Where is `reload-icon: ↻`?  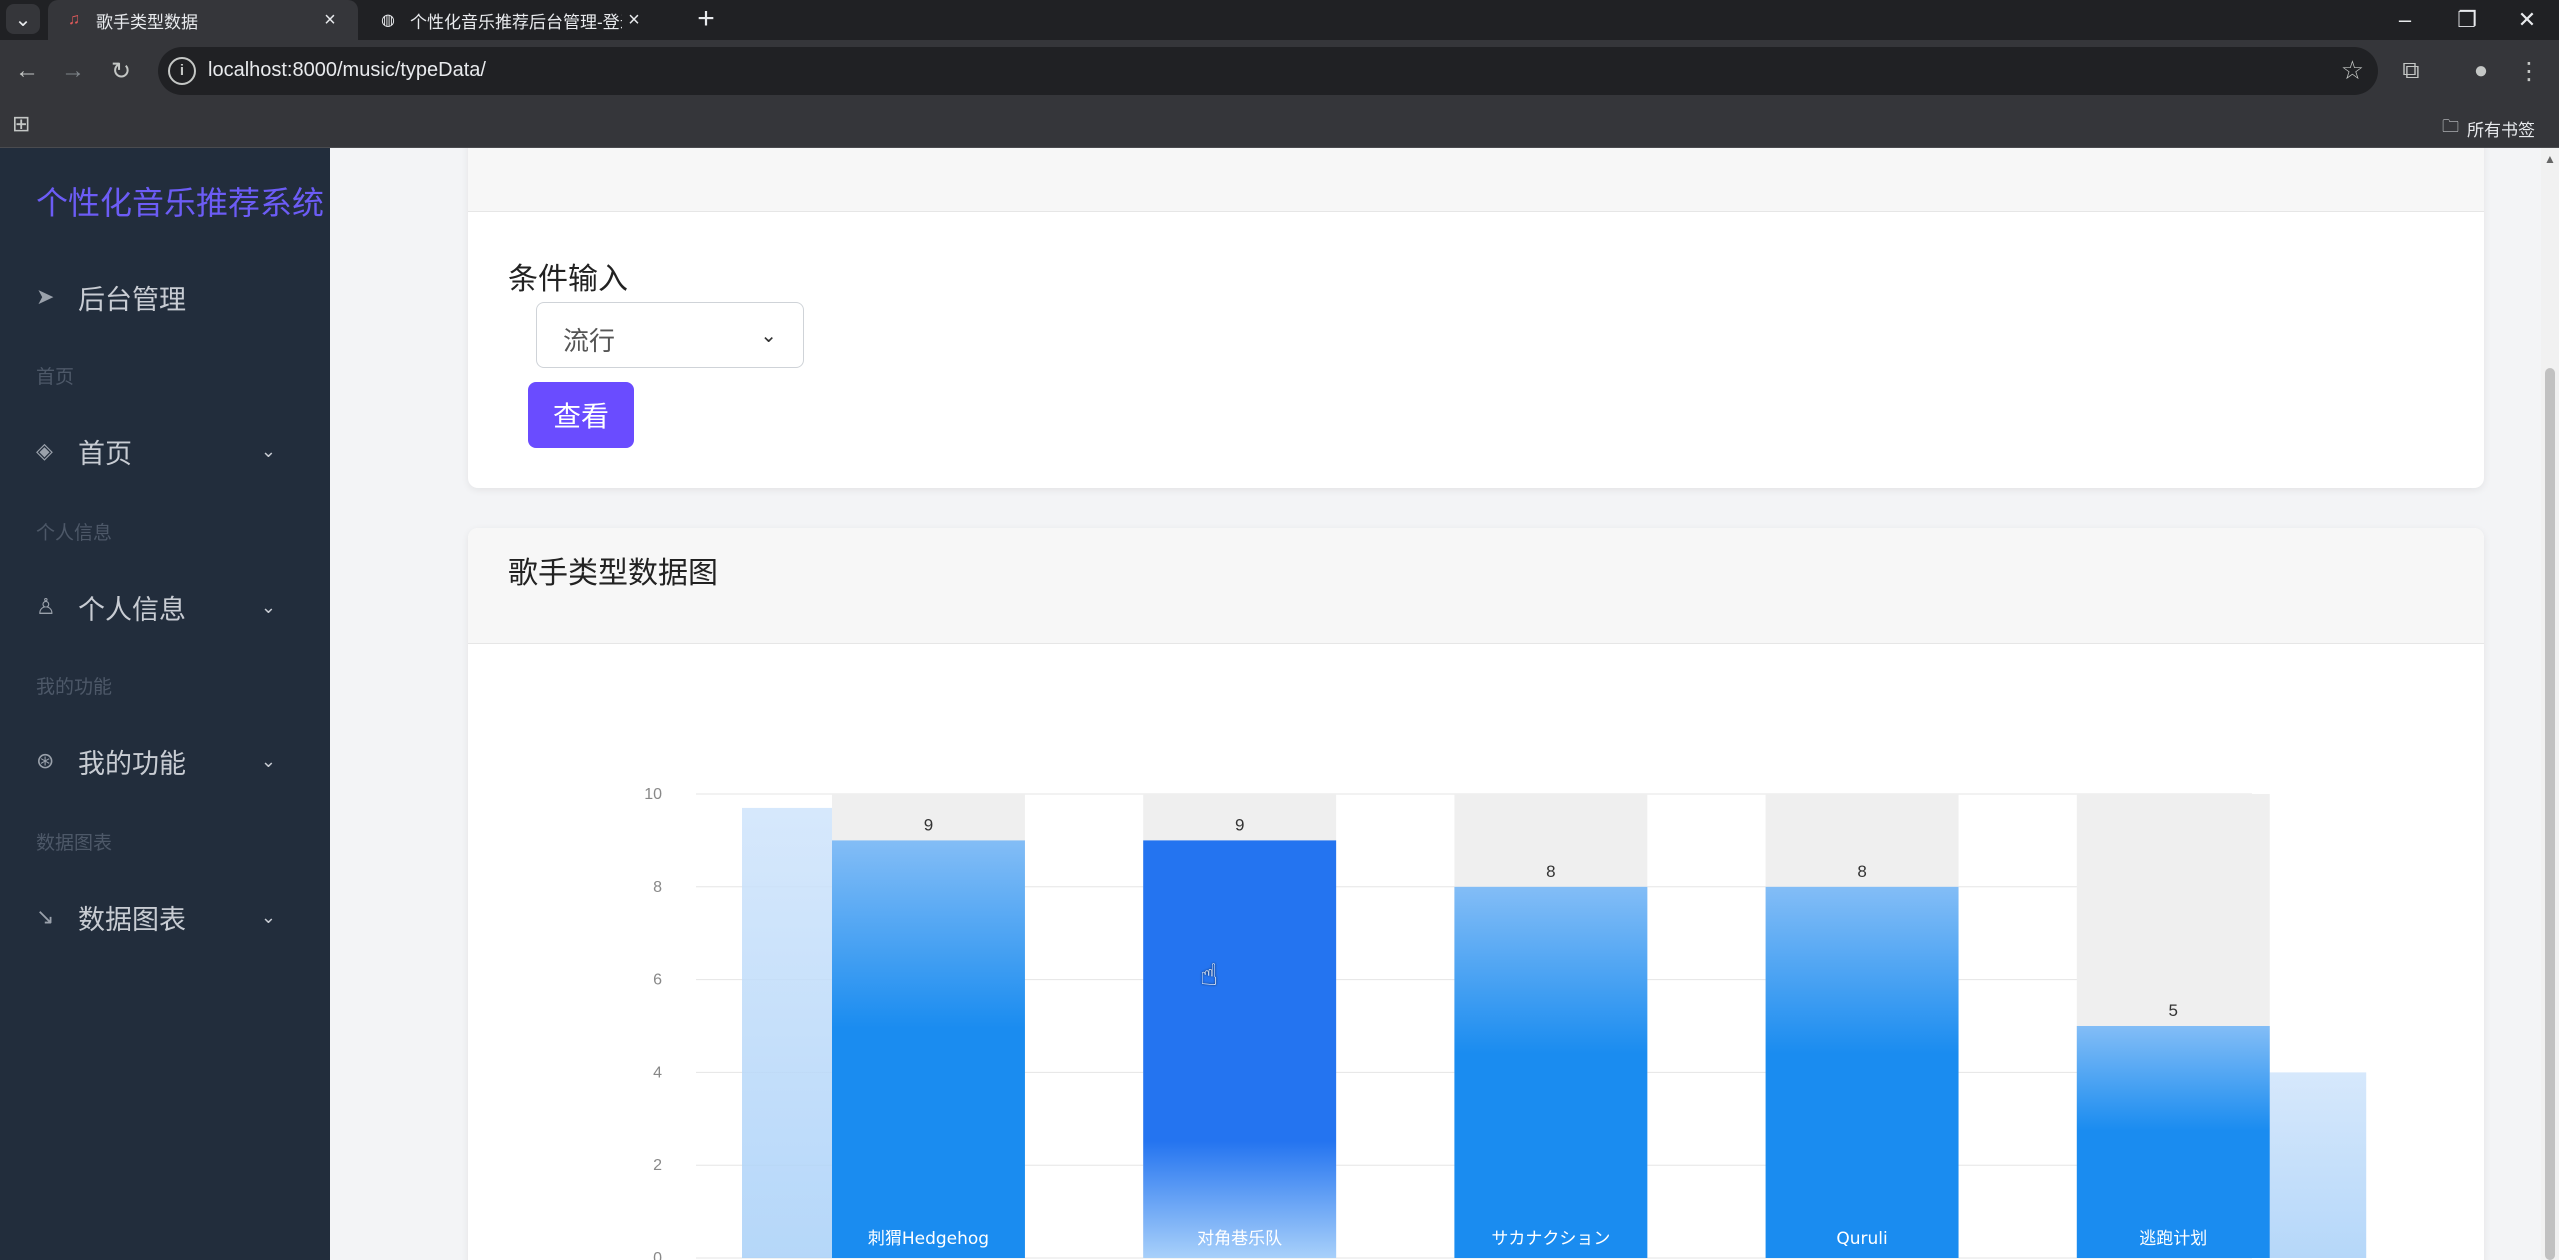 reload-icon: ↻ is located at coordinates (121, 71).